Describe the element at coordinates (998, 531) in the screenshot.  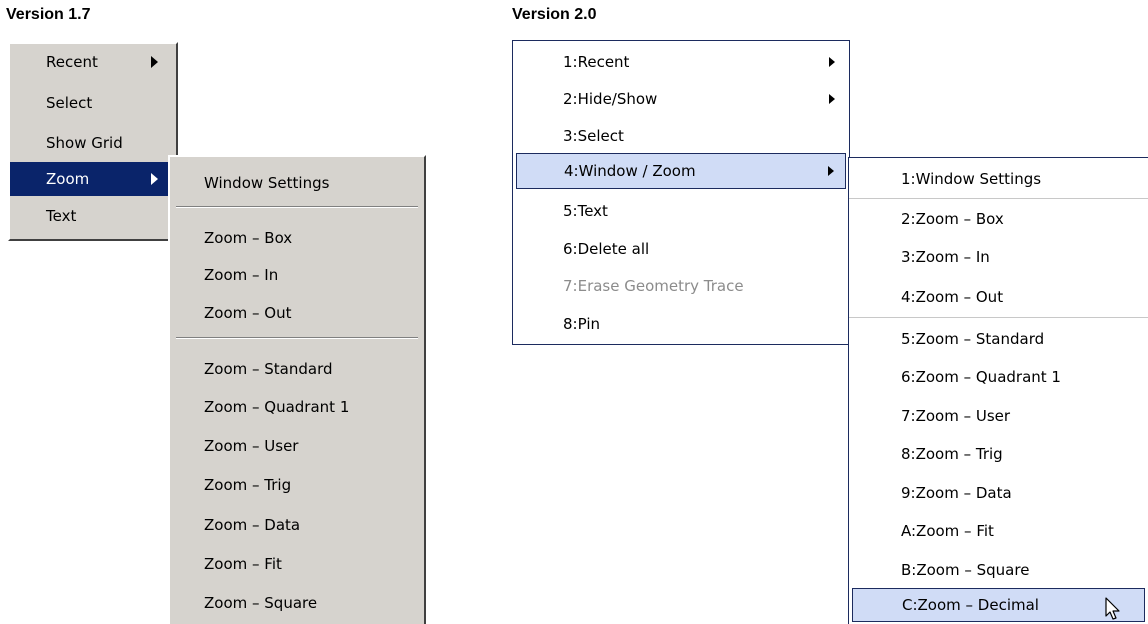
I see `v20-submenu-item-zoom-fit: A:Zoom – Fit` at that location.